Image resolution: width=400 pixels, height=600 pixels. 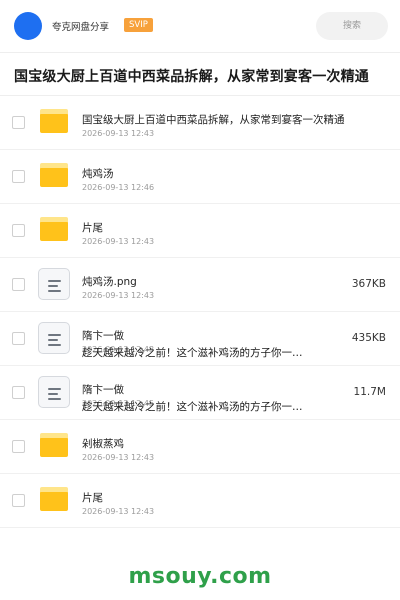 I want to click on file-size: 435KB, so click(x=368, y=338).